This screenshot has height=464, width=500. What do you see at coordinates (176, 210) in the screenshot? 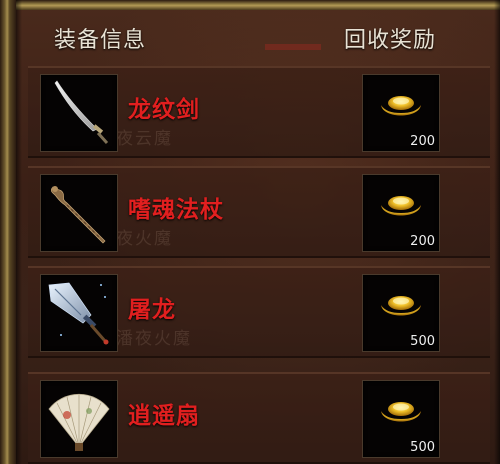
I see `item-name: 嗜魂法杖` at bounding box center [176, 210].